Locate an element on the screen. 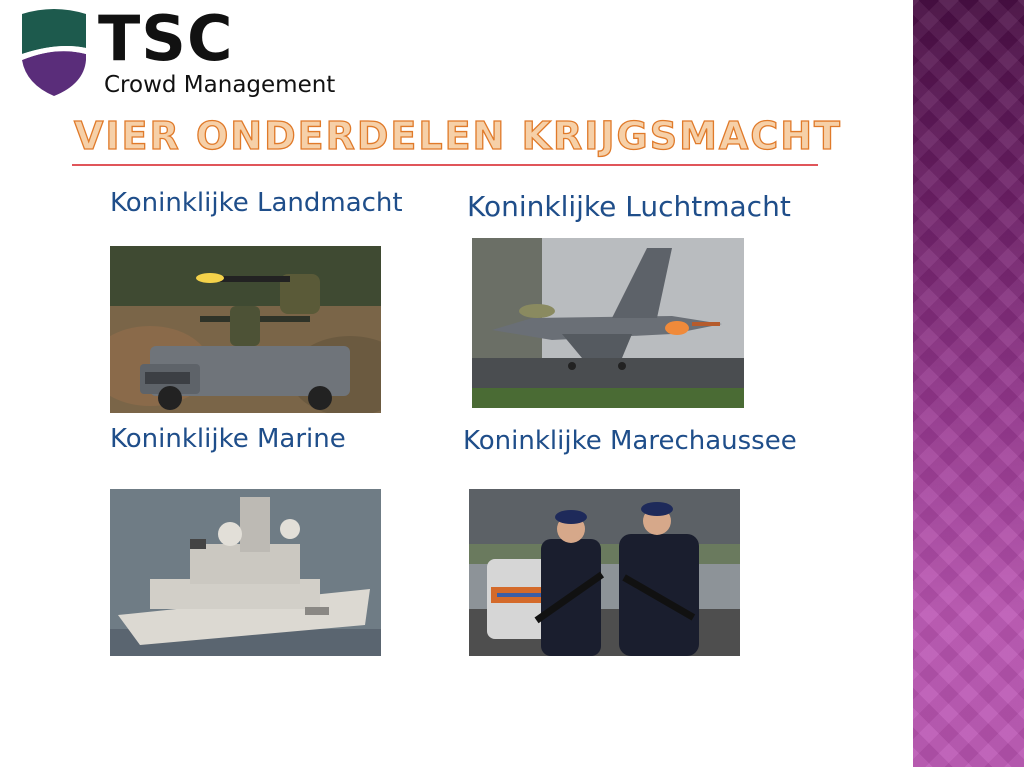 The width and height of the screenshot is (1024, 767). army-vehicle-photo is located at coordinates (245, 329).